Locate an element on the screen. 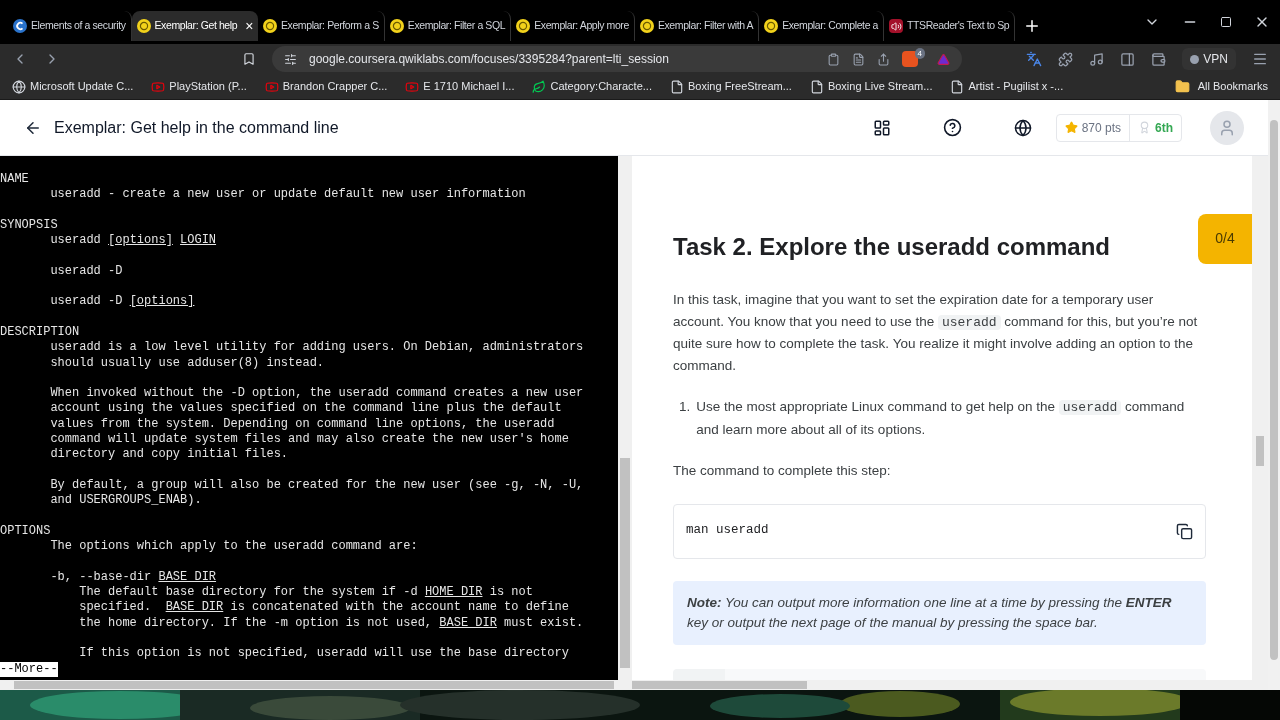 The height and width of the screenshot is (720, 1280). terminal-line: should usually use adduser(8) instead. is located at coordinates (187, 363).